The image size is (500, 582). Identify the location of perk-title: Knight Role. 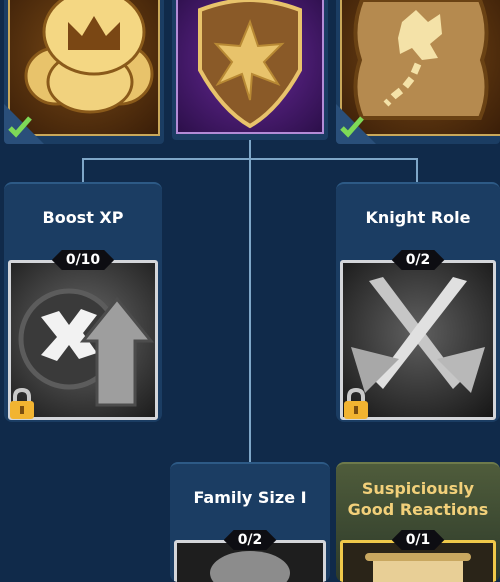
(418, 217).